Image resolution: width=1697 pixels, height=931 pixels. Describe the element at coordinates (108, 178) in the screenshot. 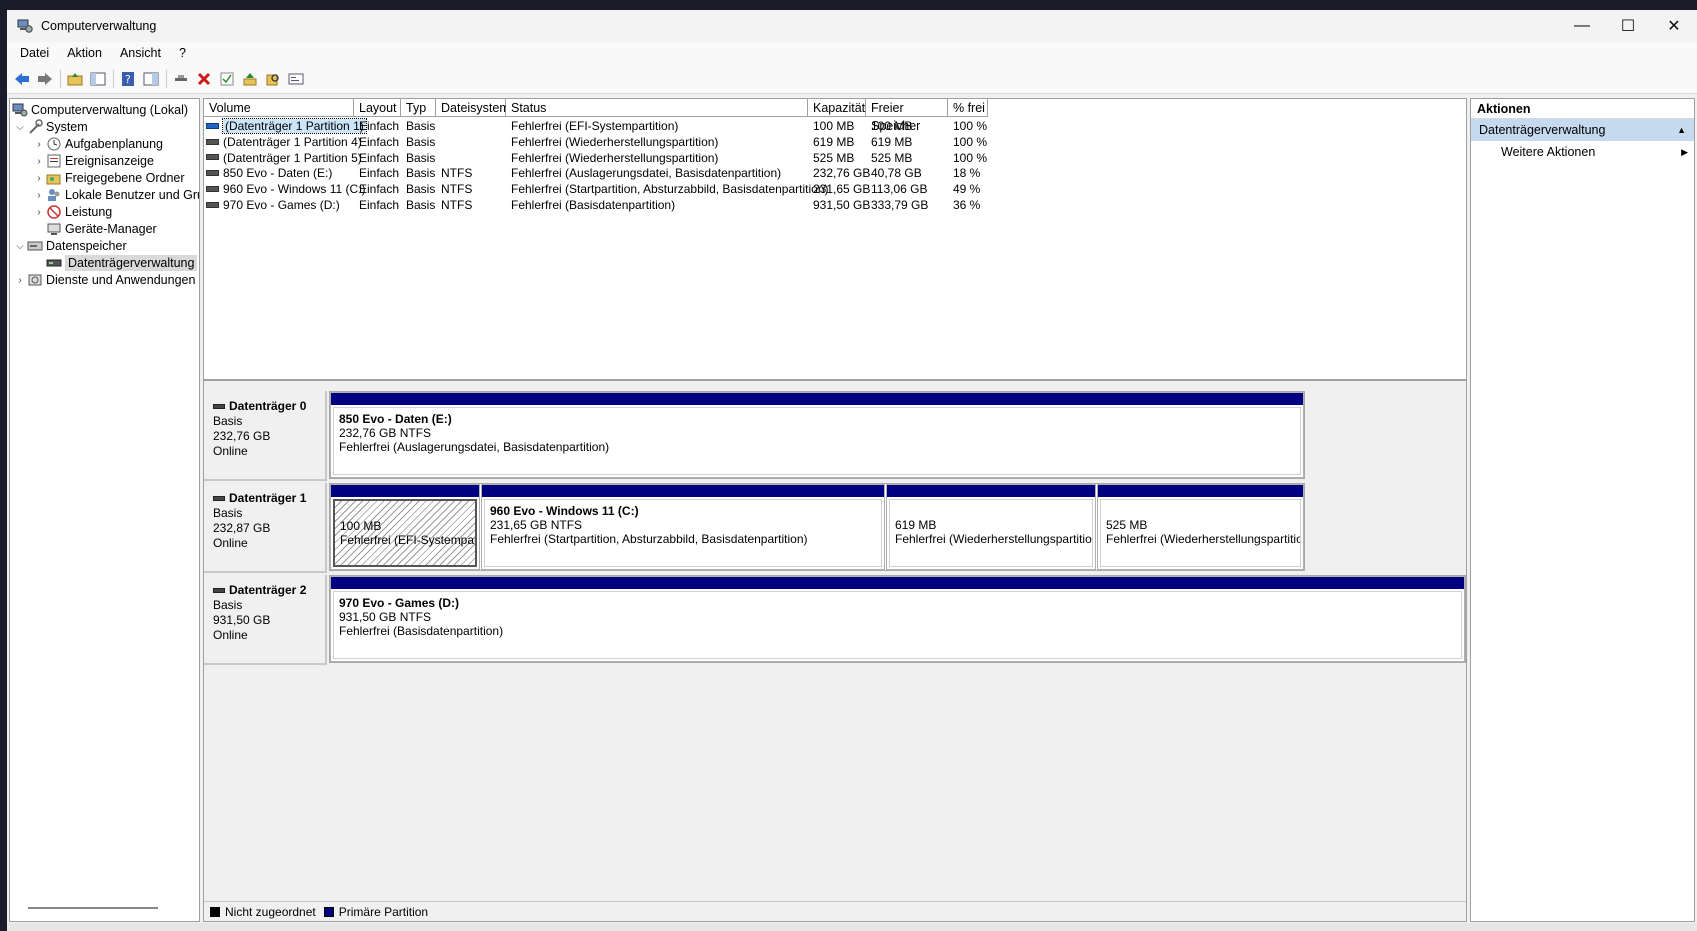

I see `tree-node-freigegebene-ordner: › Freigegebene Ordner` at that location.